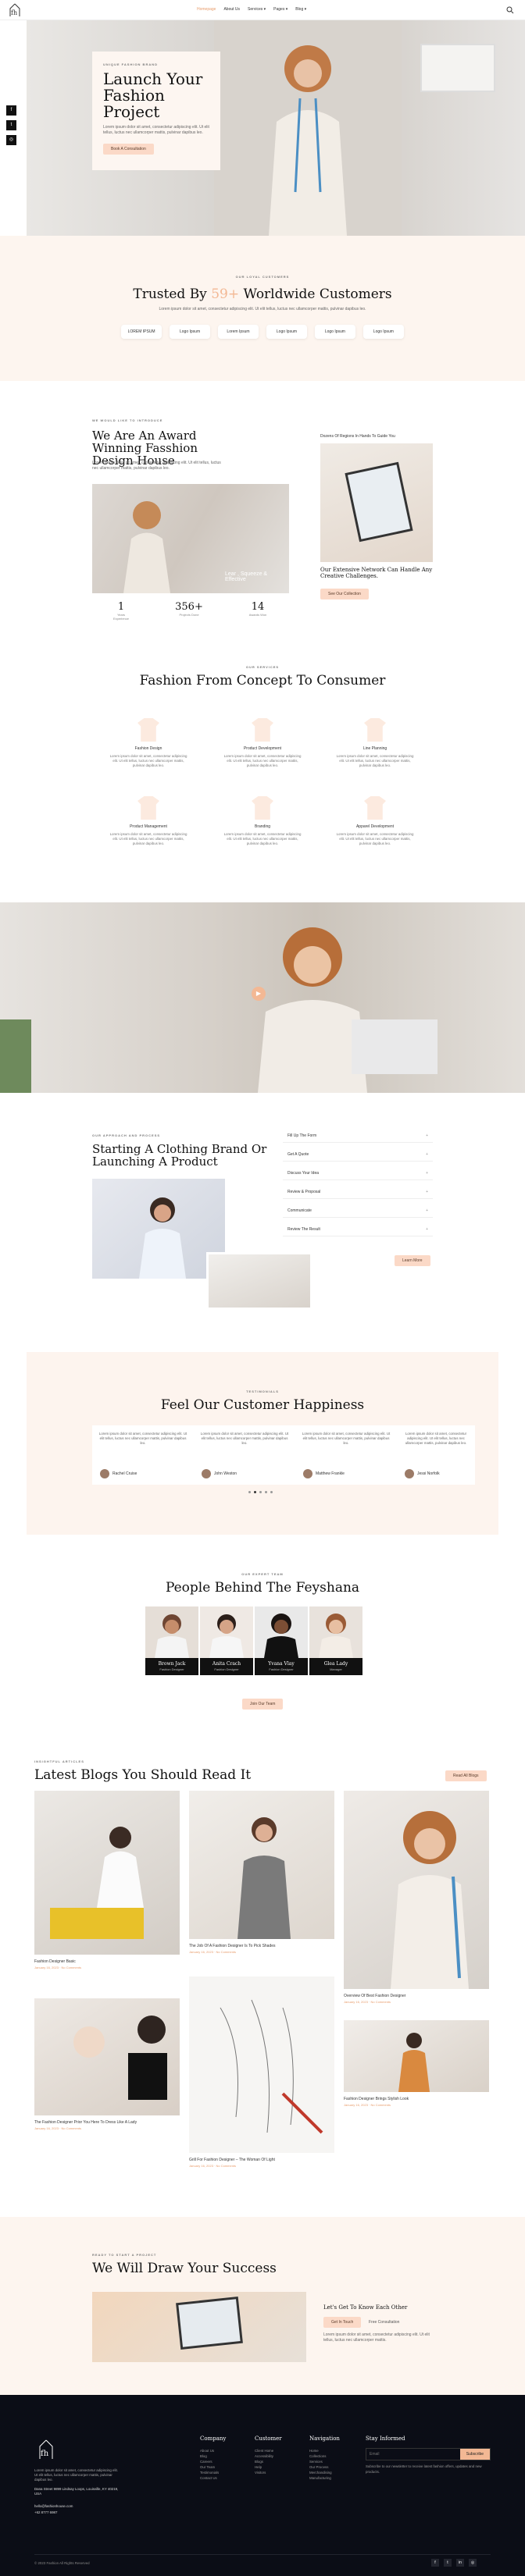  What do you see at coordinates (268, 2467) in the screenshot?
I see `footer-link: Help` at bounding box center [268, 2467].